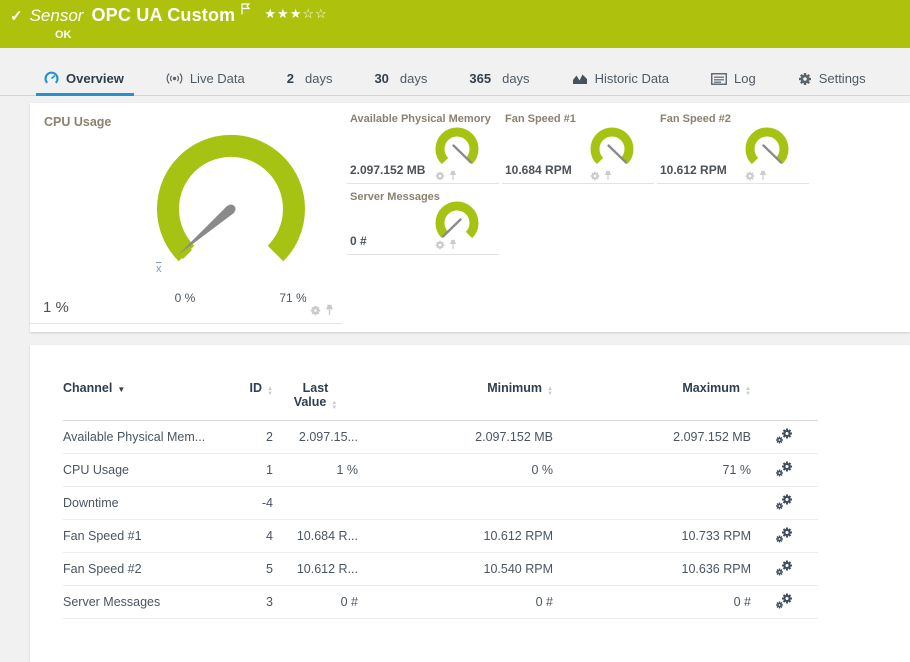 This screenshot has width=910, height=662. Describe the element at coordinates (148, 401) in the screenshot. I see `column-header-channel: Channel ▼` at that location.